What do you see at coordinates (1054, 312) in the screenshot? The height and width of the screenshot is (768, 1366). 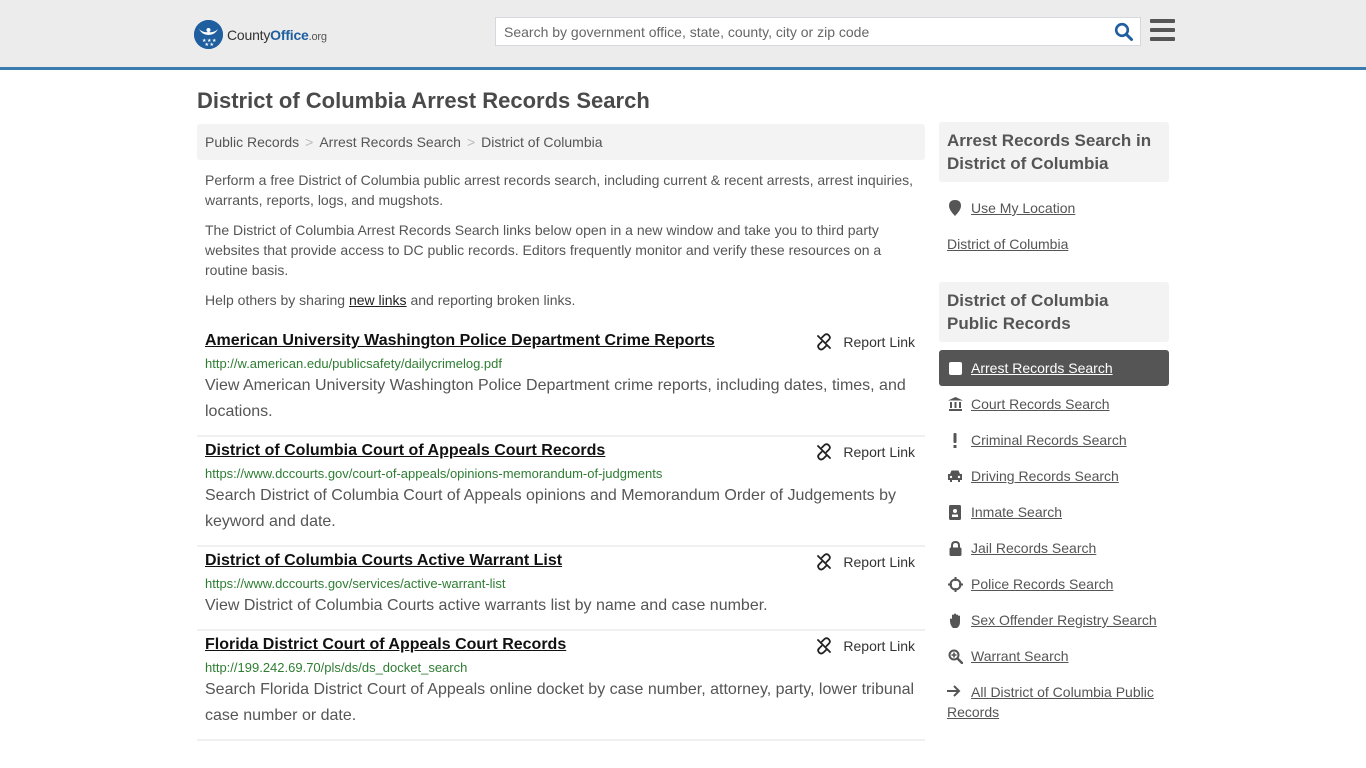 I see `sidebar-public-records-heading: District of Columbia Public Records` at bounding box center [1054, 312].